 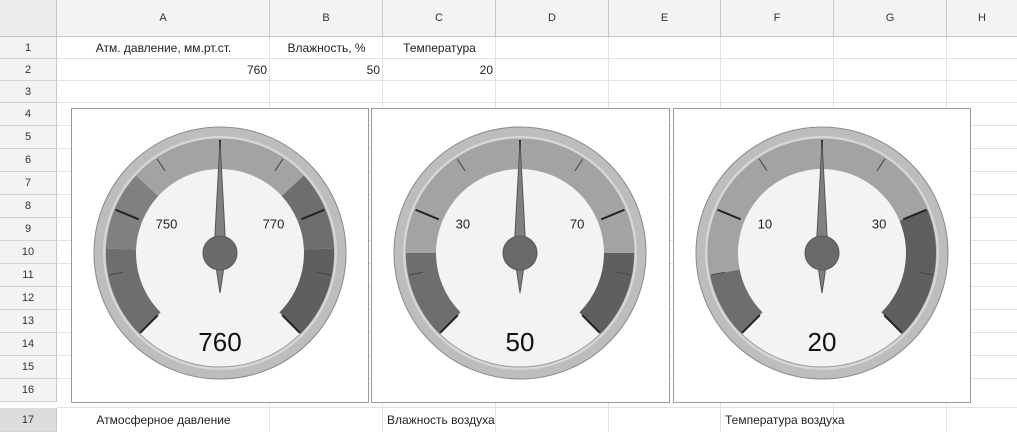 I want to click on row-header-12: 12, so click(x=28, y=298).